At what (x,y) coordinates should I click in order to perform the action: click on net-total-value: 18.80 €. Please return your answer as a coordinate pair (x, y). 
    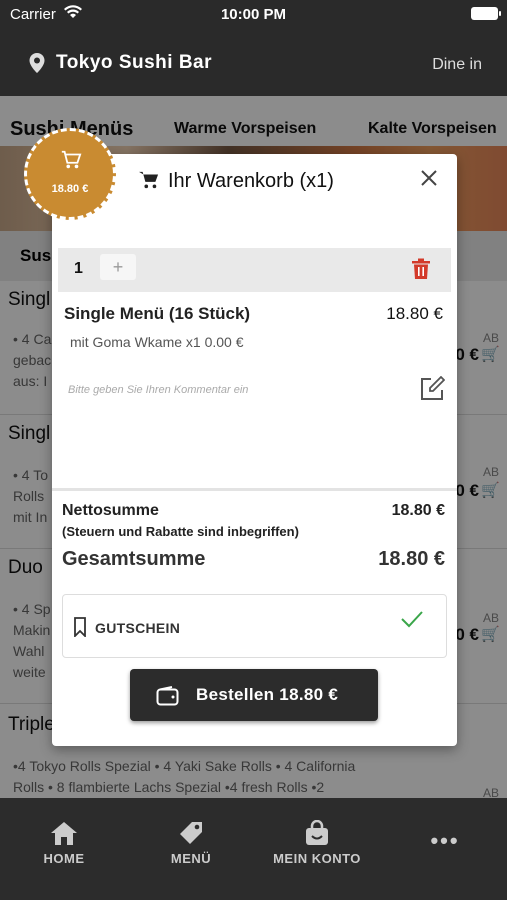
    Looking at the image, I should click on (418, 510).